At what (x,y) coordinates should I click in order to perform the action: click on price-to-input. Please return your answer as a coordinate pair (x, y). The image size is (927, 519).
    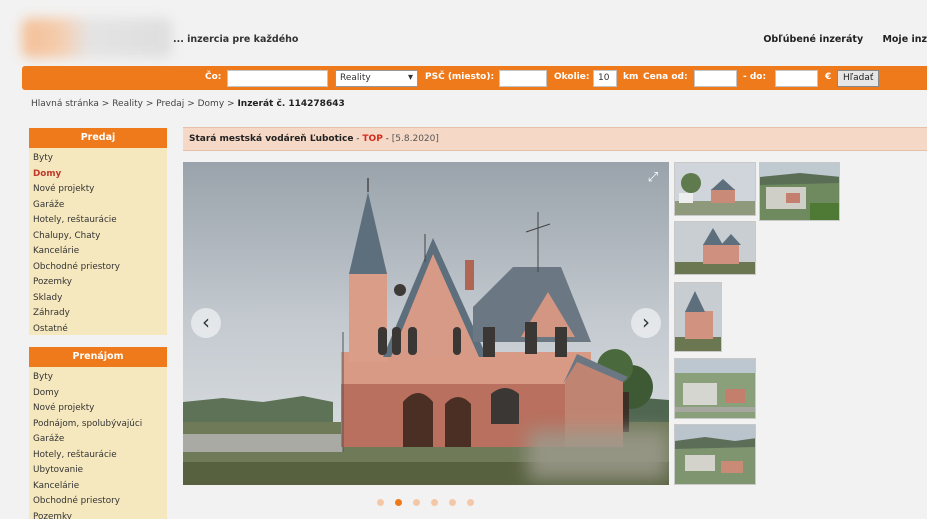
    Looking at the image, I should click on (796, 78).